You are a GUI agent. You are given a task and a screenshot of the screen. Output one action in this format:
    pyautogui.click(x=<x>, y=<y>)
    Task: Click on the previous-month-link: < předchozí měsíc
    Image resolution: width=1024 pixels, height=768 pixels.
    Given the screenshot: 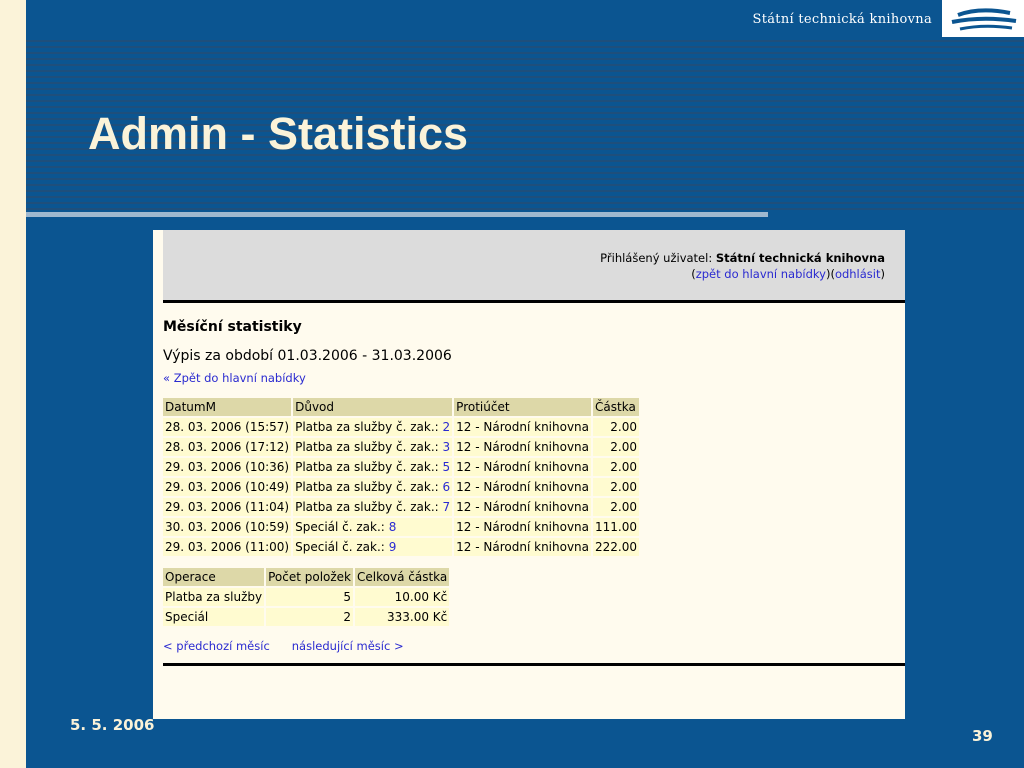 What is the action you would take?
    pyautogui.click(x=216, y=646)
    